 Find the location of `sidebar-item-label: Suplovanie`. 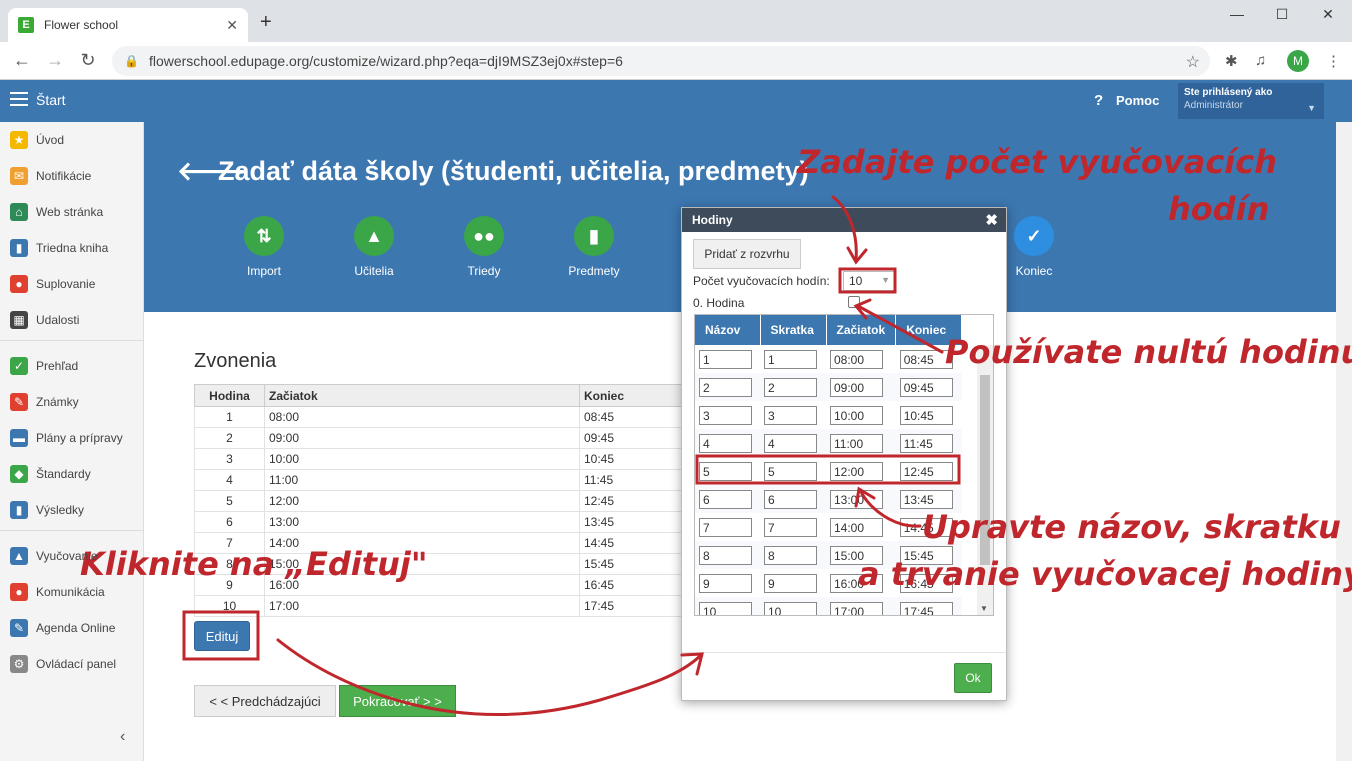

sidebar-item-label: Suplovanie is located at coordinates (66, 284).